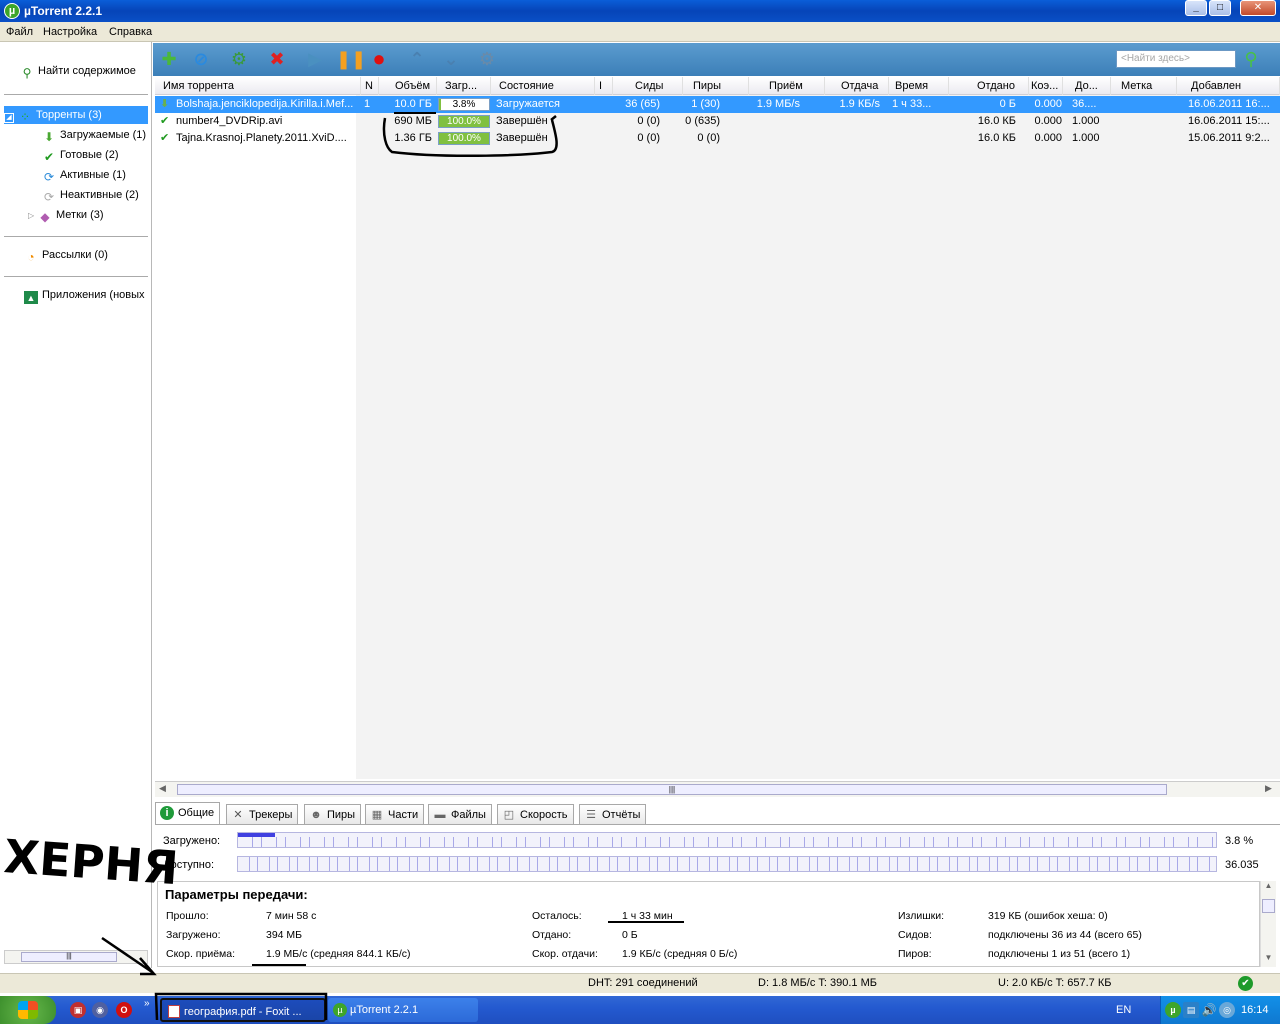 Image resolution: width=1280 pixels, height=1024 pixels. Describe the element at coordinates (1001, 86) in the screenshot. I see `col-uploaded: Отдано` at that location.